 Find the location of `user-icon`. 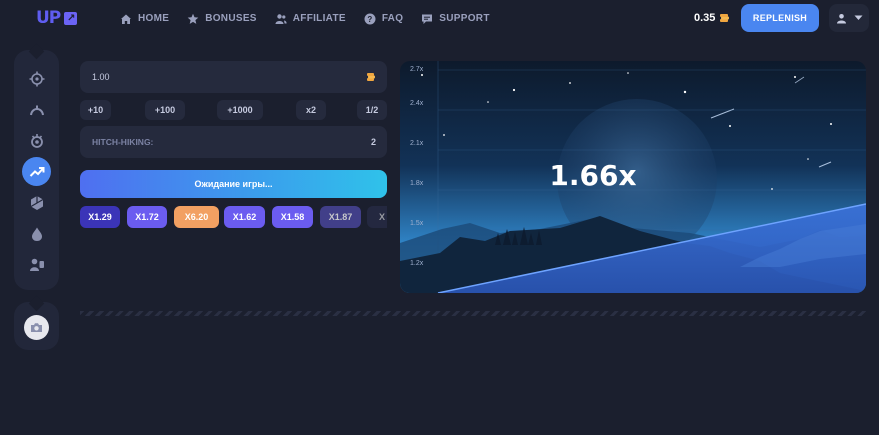

user-icon is located at coordinates (841, 18).